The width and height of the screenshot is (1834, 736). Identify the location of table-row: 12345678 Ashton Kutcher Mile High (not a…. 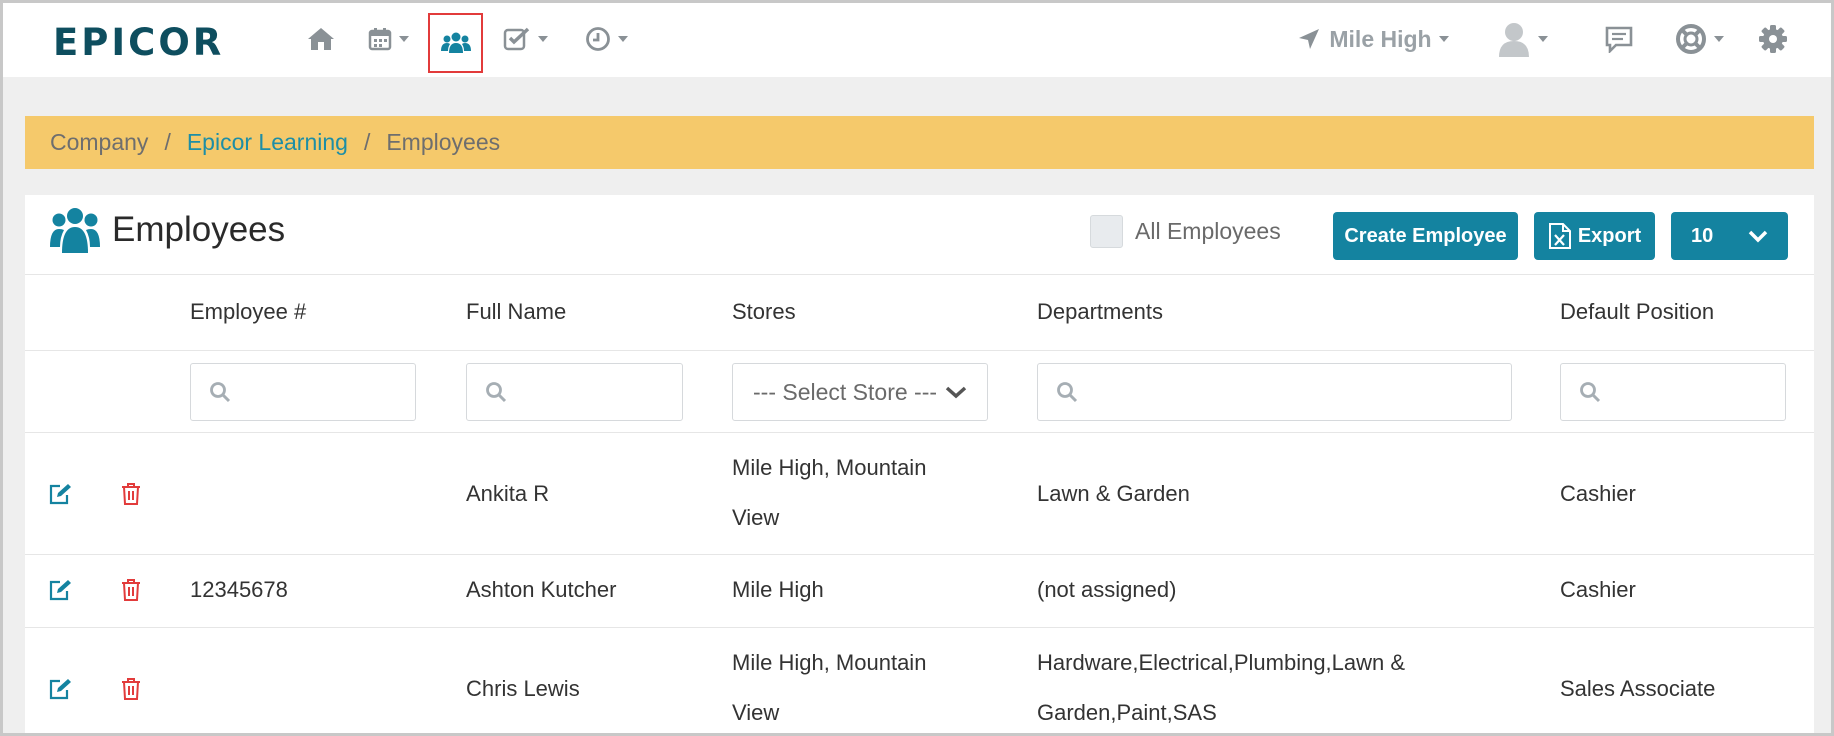
(919, 591).